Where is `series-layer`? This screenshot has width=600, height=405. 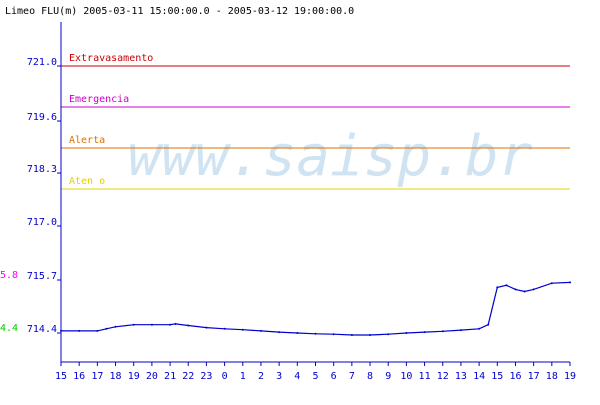
series-layer is located at coordinates (315, 308).